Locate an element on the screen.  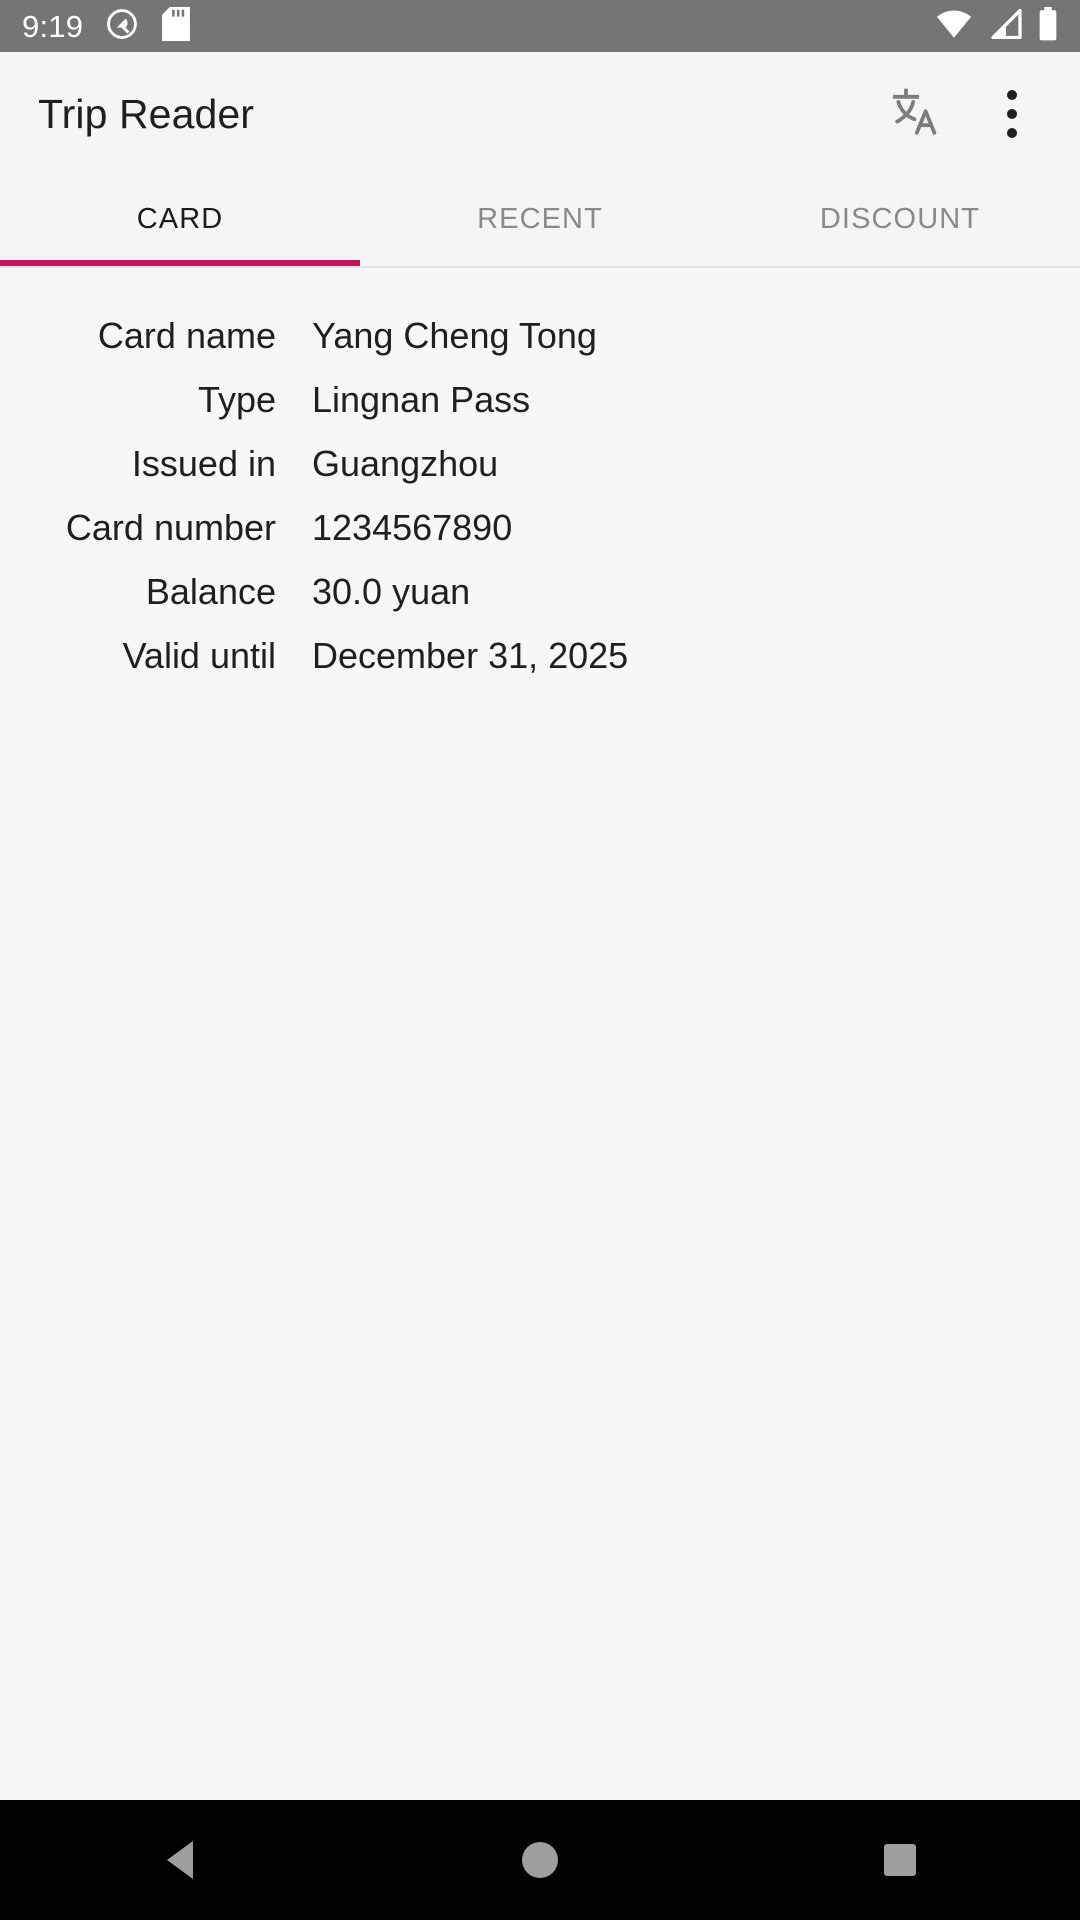
tab-discount: DISCOUNT is located at coordinates (900, 221).